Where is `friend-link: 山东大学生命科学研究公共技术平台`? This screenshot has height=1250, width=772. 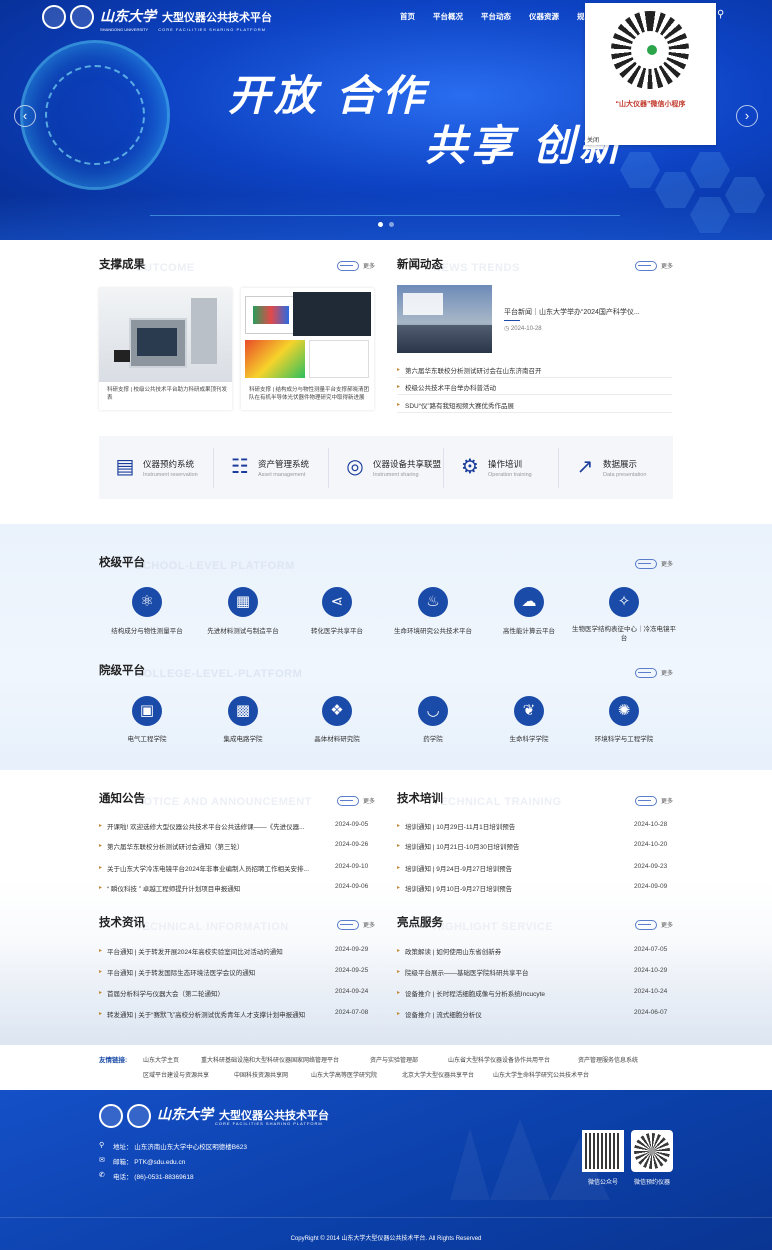 friend-link: 山东大学生命科学研究公共技术平台 is located at coordinates (541, 1074).